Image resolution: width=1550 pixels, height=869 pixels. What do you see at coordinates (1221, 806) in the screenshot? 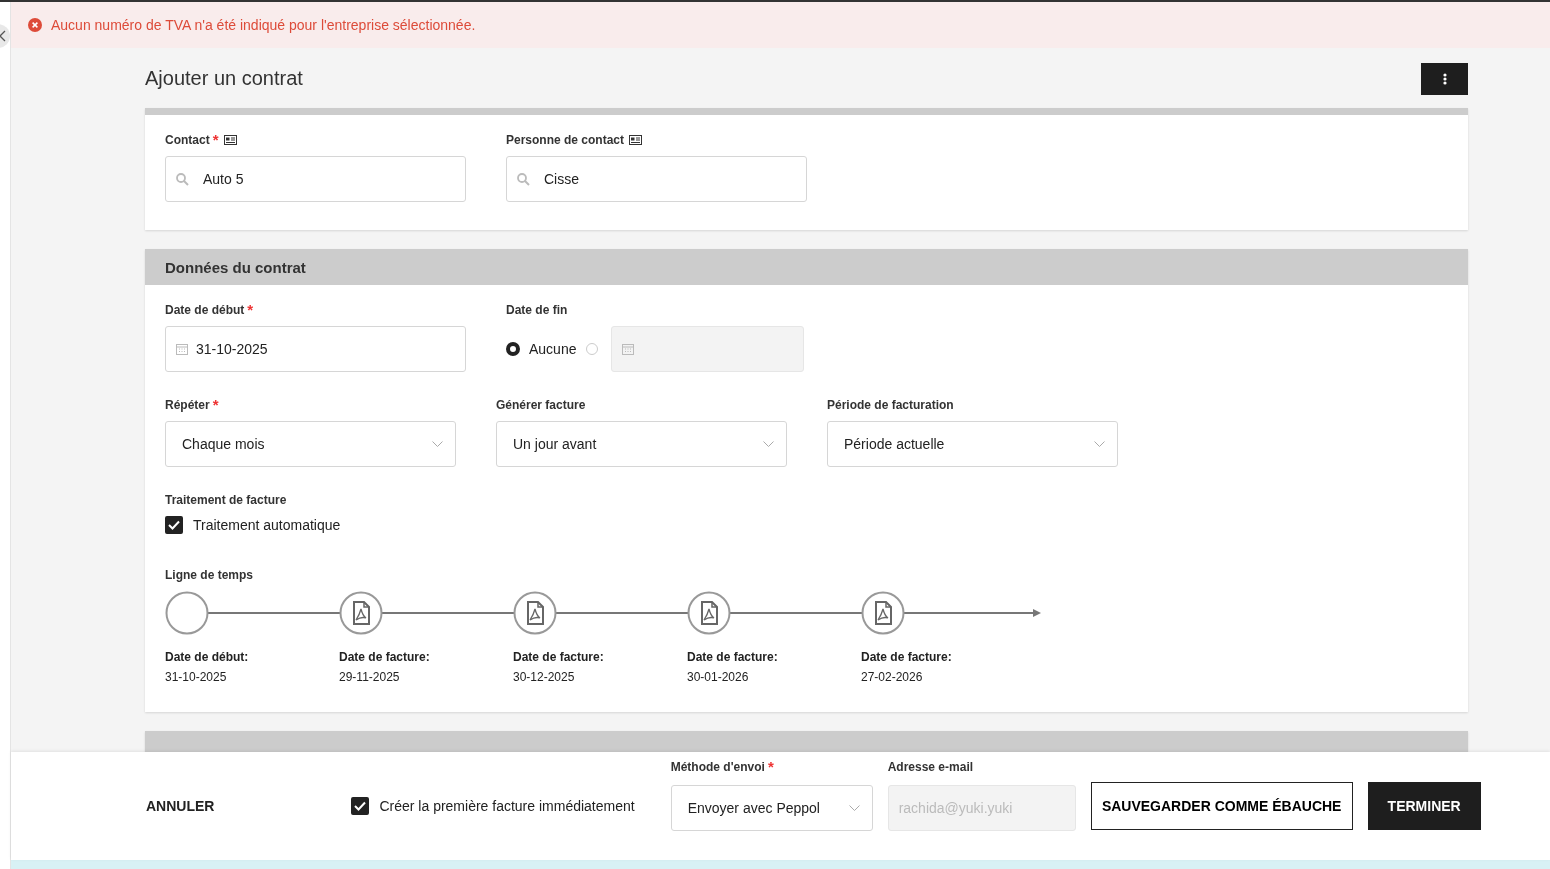
I see `save-draft-button: SAUVEGARDER COMME ÉBAUCHE` at bounding box center [1221, 806].